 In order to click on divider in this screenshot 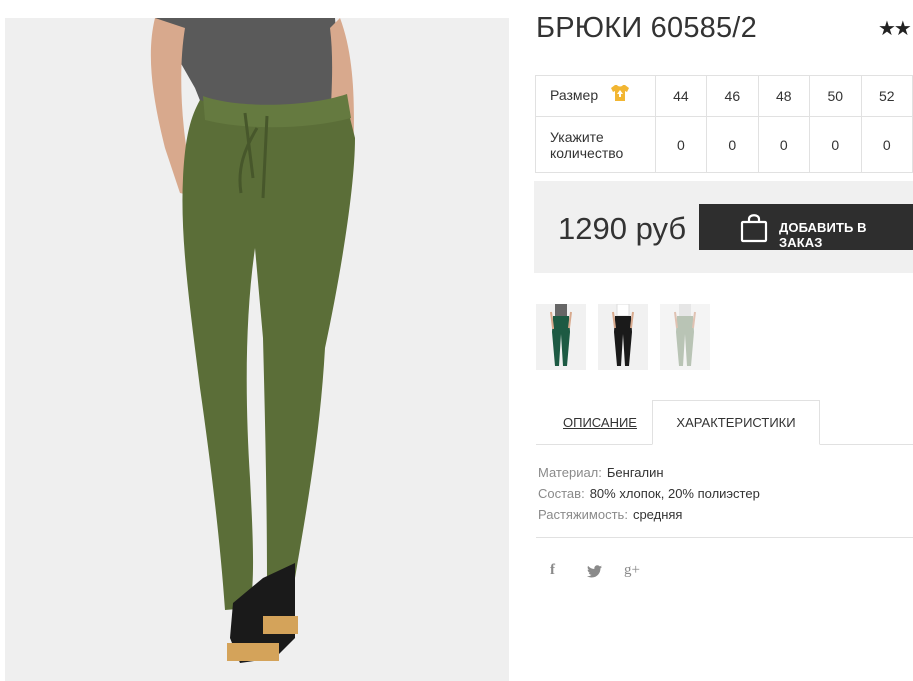, I will do `click(724, 537)`.